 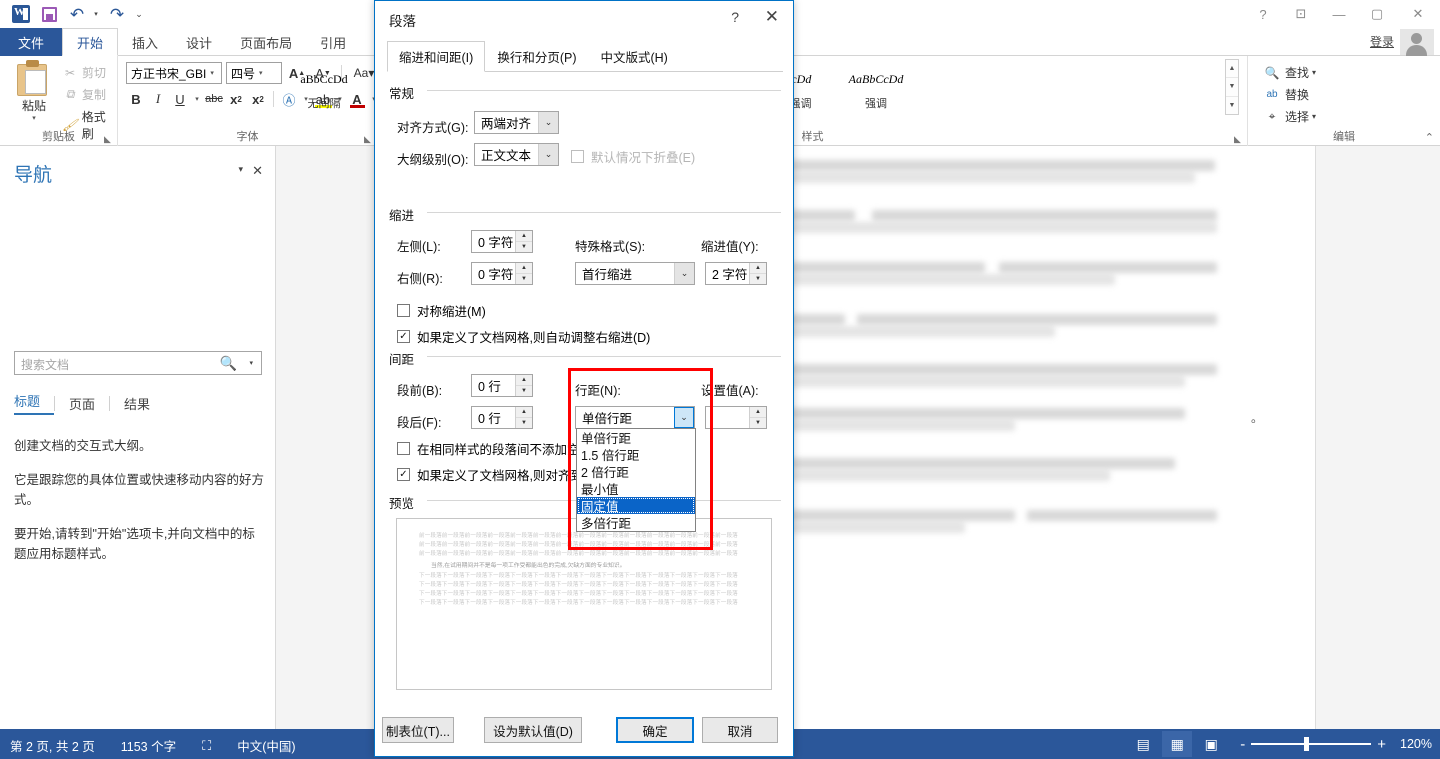 I want to click on collapsed-by-default-checkbox: 默认情况下折叠(E), so click(x=633, y=156).